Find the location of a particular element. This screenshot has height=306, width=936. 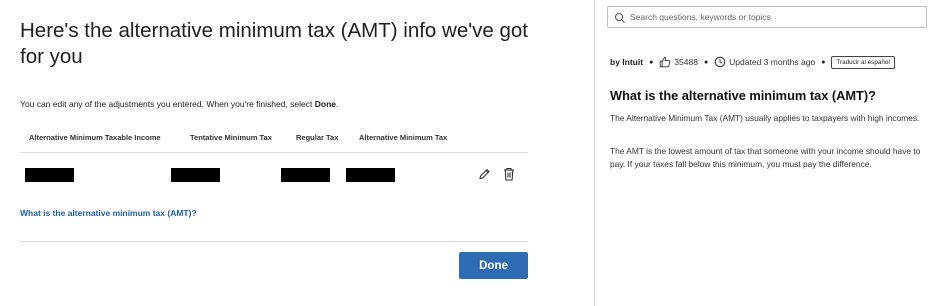

done-button: Done is located at coordinates (493, 265).